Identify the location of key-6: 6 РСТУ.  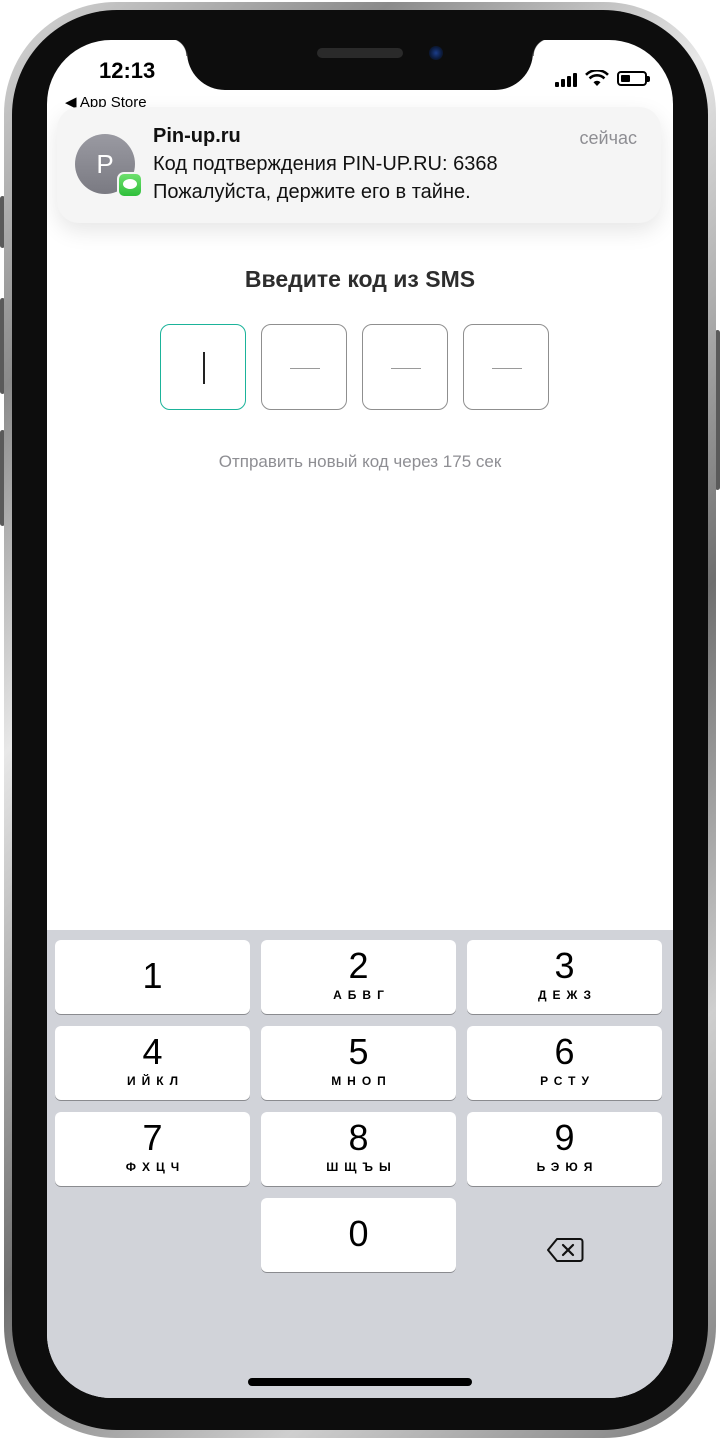
(564, 1063).